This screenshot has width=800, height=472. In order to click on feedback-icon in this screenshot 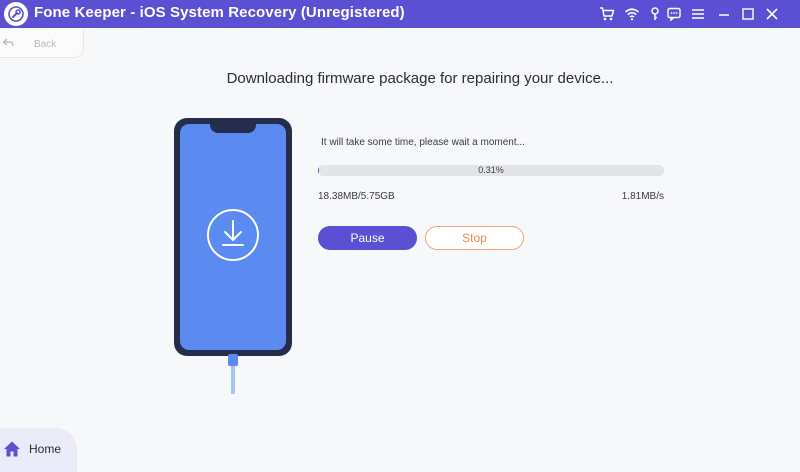, I will do `click(674, 14)`.